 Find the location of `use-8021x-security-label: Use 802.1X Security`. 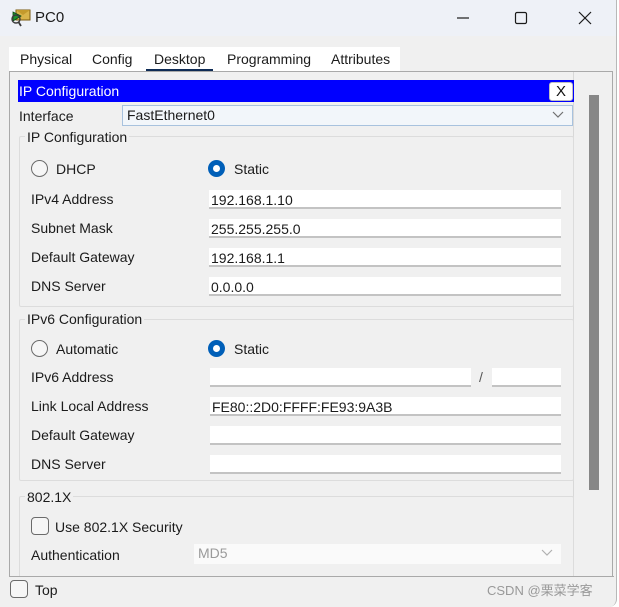

use-8021x-security-label: Use 802.1X Security is located at coordinates (119, 527).